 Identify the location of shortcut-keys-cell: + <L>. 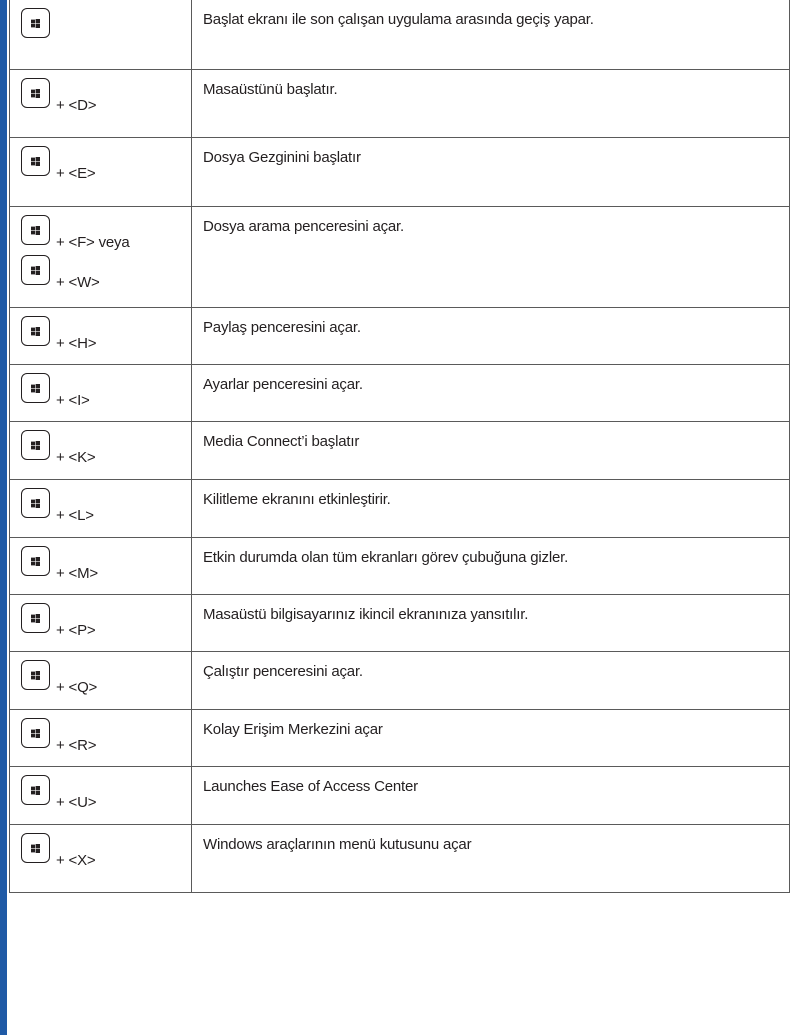
(100, 508).